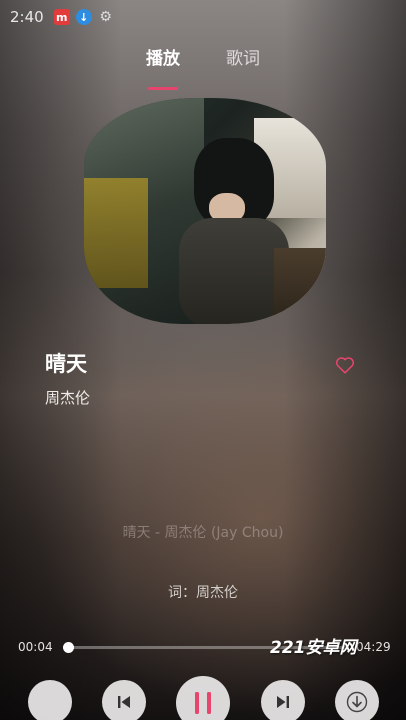  I want to click on previous-button, so click(124, 700).